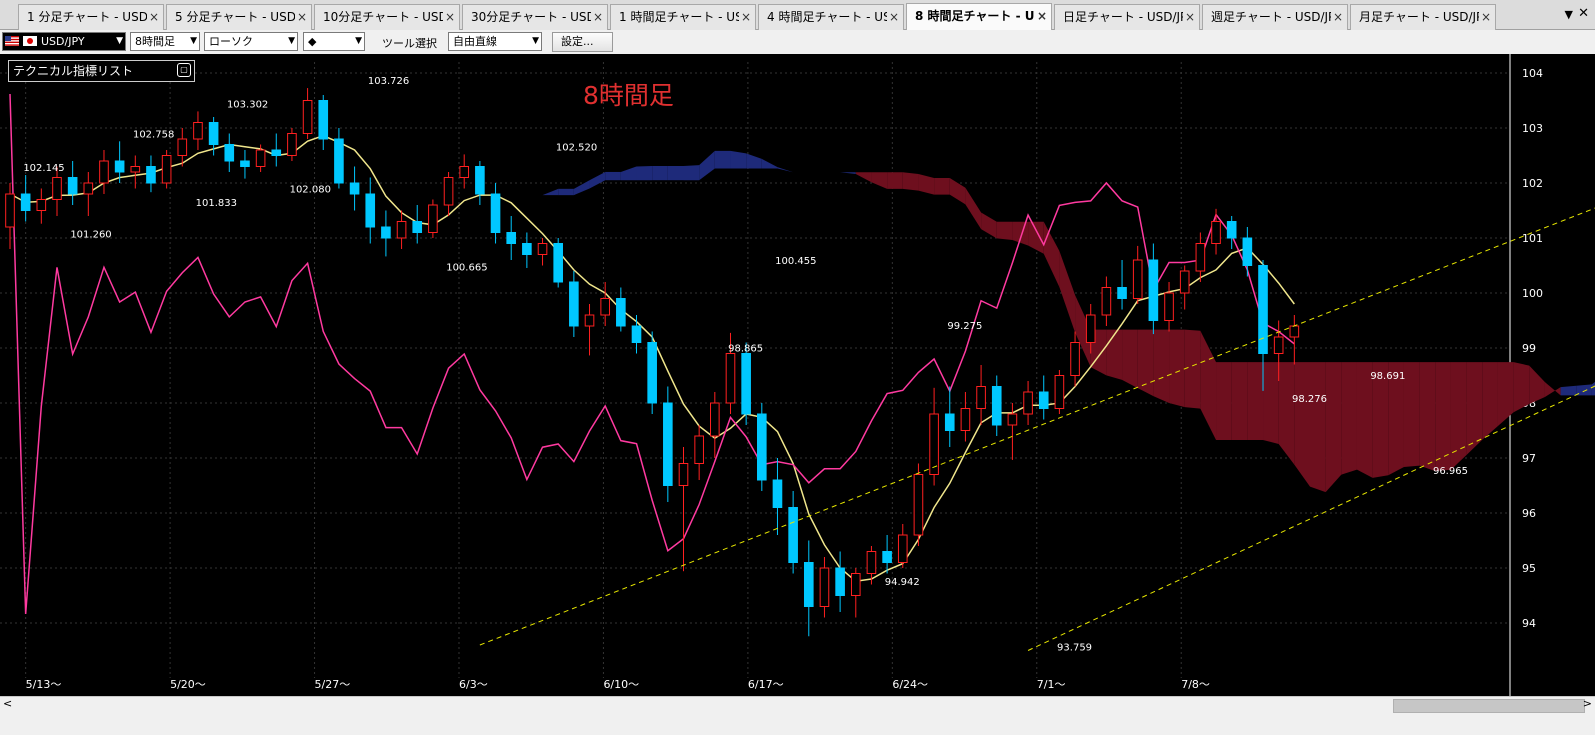 The height and width of the screenshot is (735, 1595). I want to click on price-annotation: 96.965, so click(1450, 471).